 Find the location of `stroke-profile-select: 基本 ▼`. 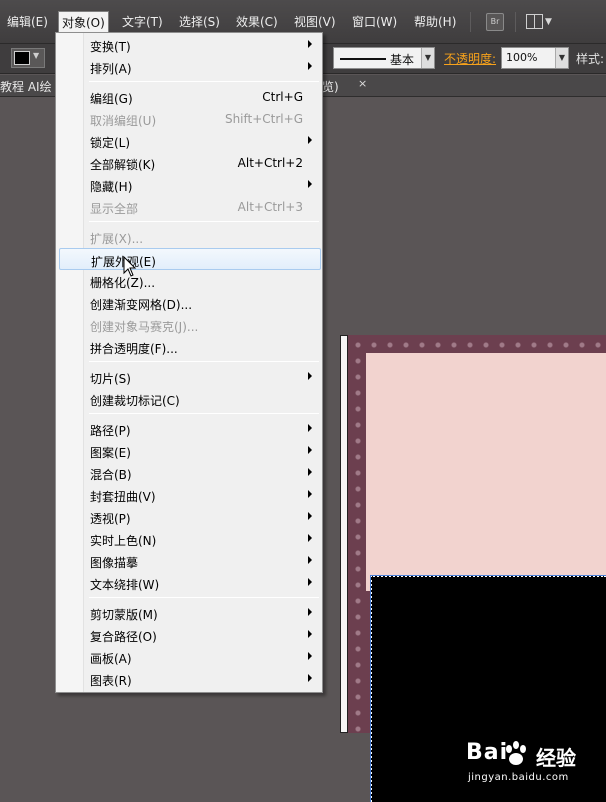

stroke-profile-select: 基本 ▼ is located at coordinates (384, 58).